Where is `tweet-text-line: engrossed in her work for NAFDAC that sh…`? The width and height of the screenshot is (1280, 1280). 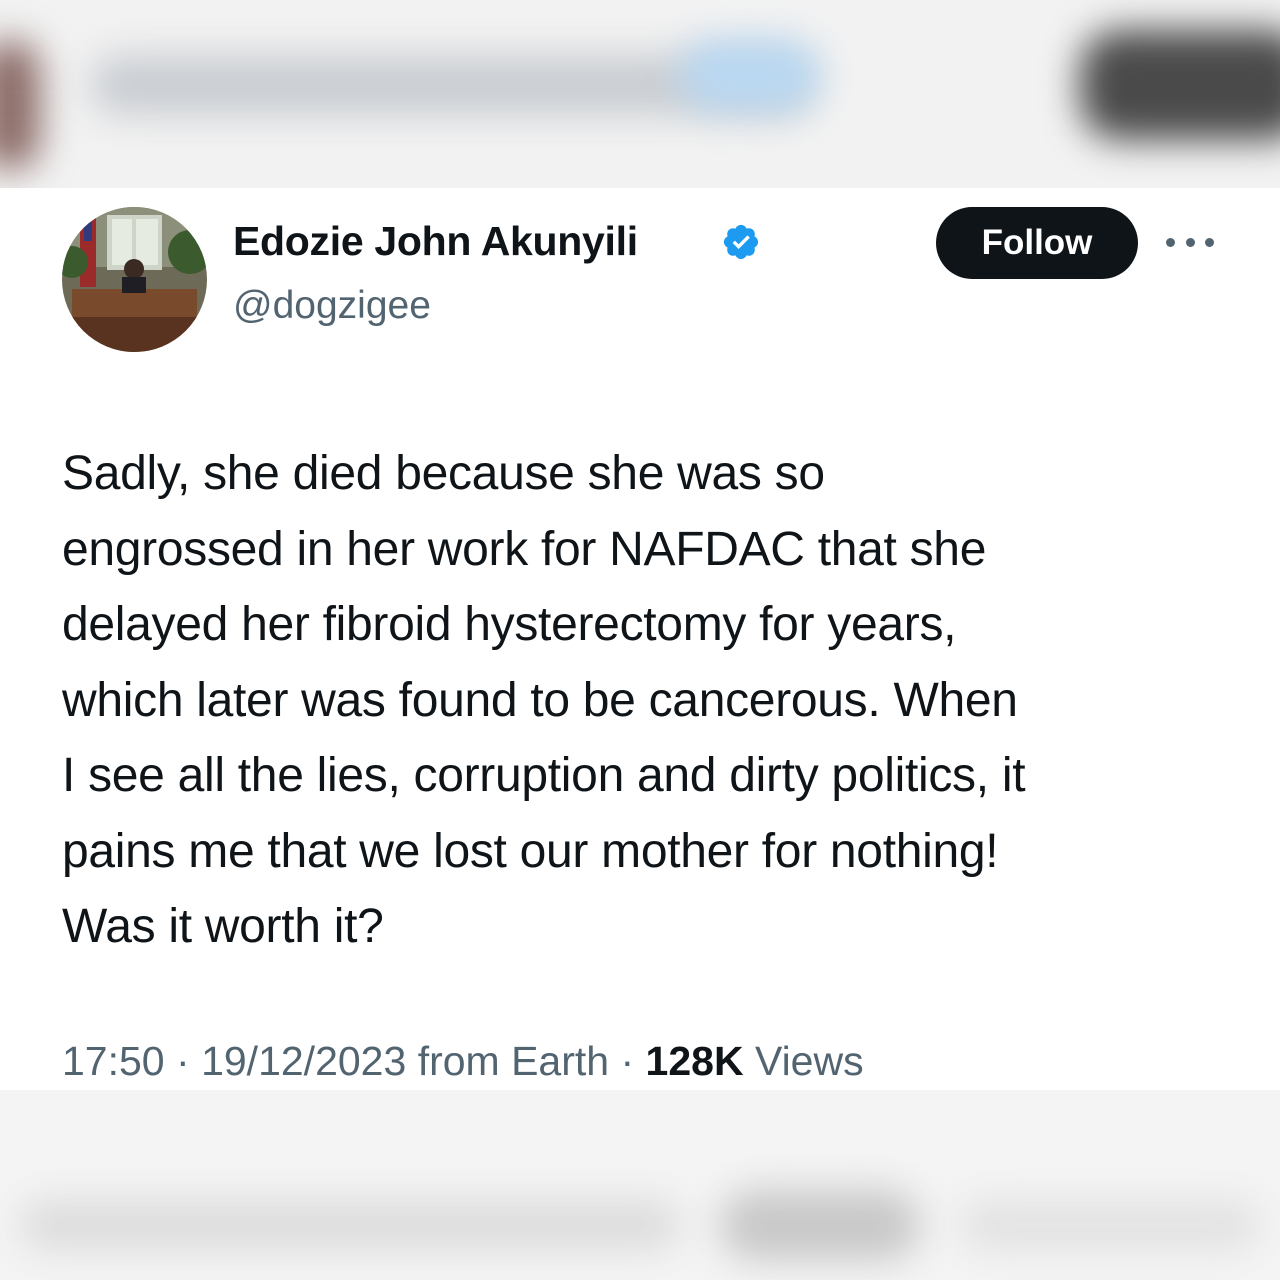 tweet-text-line: engrossed in her work for NAFDAC that sh… is located at coordinates (524, 549).